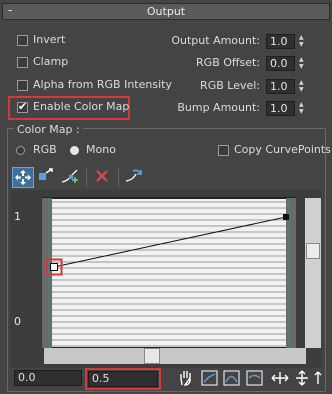 Image resolution: width=332 pixels, height=394 pixels. What do you see at coordinates (71, 177) in the screenshot?
I see `add-point-icon` at bounding box center [71, 177].